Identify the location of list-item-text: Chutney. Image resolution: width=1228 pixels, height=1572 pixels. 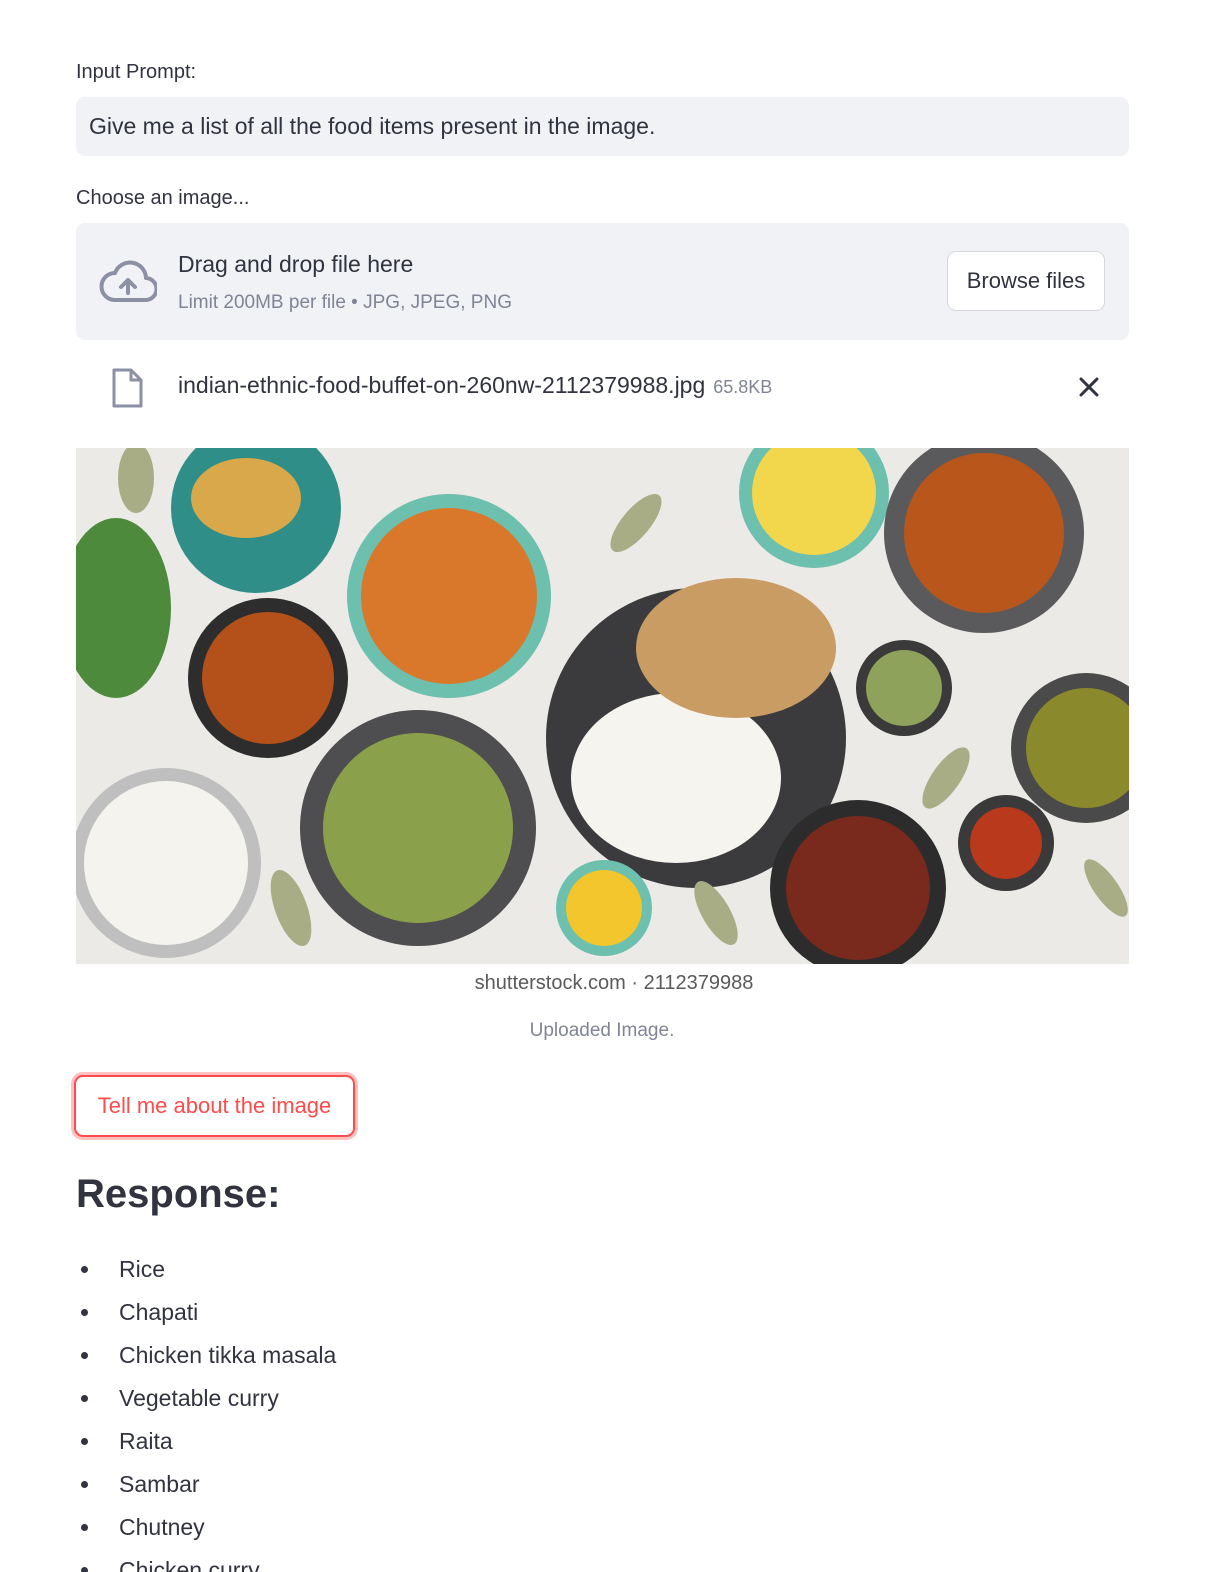
(162, 1527).